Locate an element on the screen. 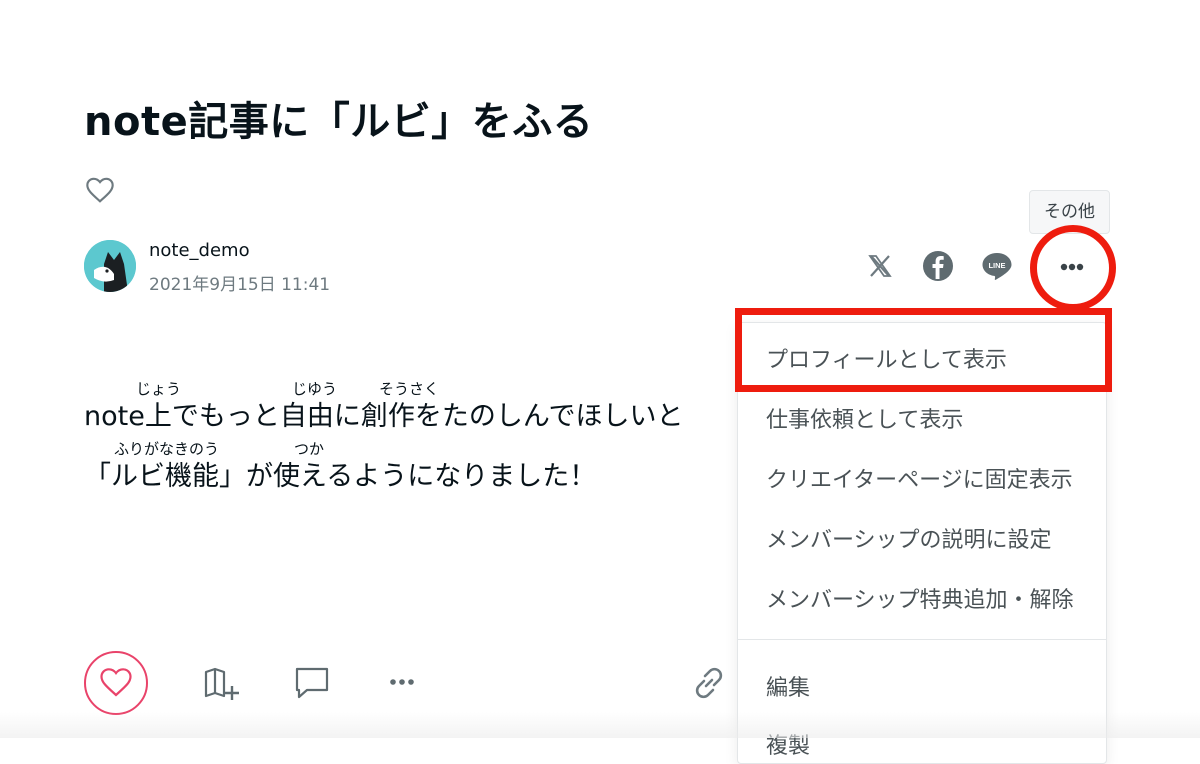 This screenshot has height=764, width=1200. bottom-fade is located at coordinates (600, 725).